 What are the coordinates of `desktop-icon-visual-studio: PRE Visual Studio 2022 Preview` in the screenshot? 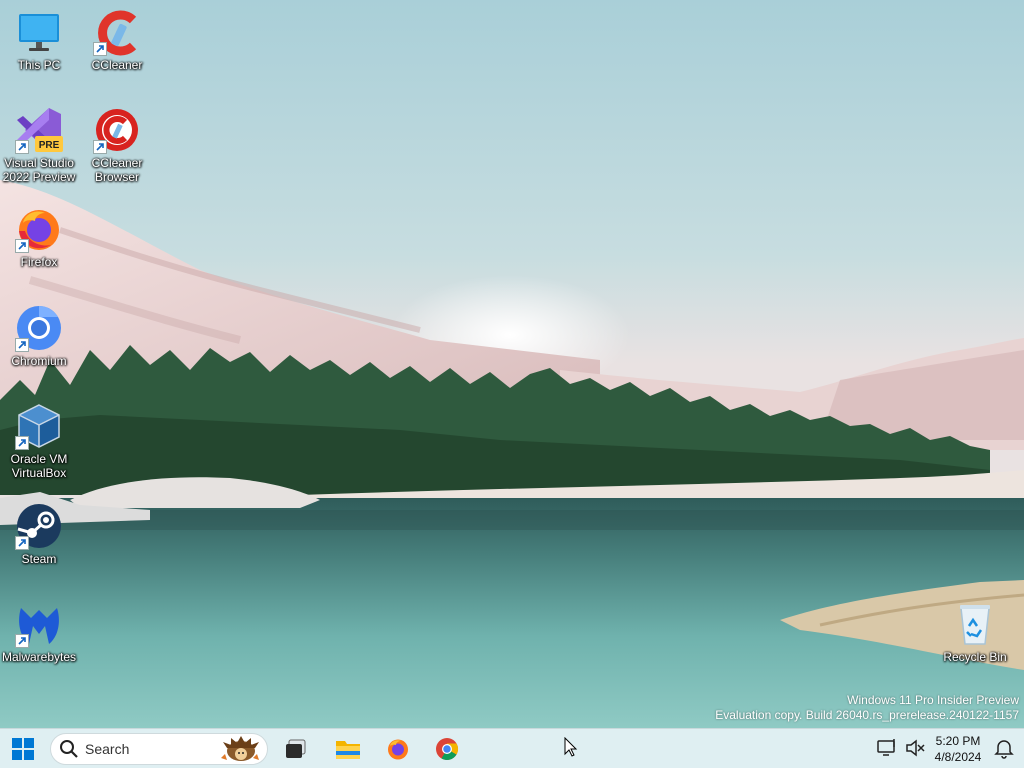 It's located at (39, 145).